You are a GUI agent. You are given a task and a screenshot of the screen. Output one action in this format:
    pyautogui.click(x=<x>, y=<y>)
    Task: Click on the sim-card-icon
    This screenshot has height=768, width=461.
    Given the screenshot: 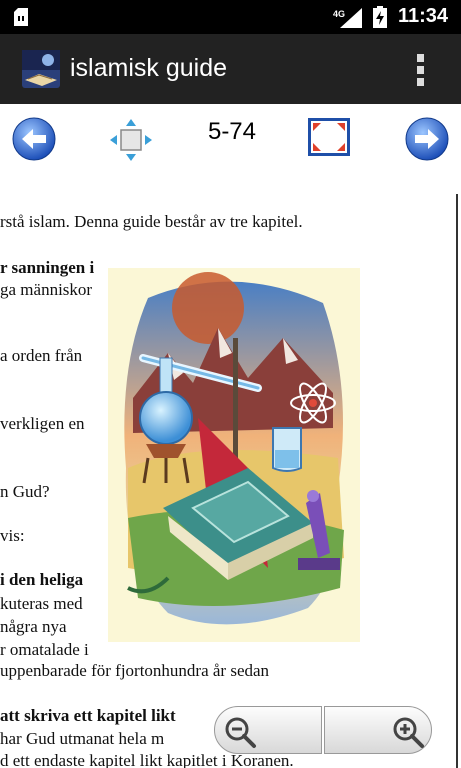 What is the action you would take?
    pyautogui.click(x=21, y=17)
    